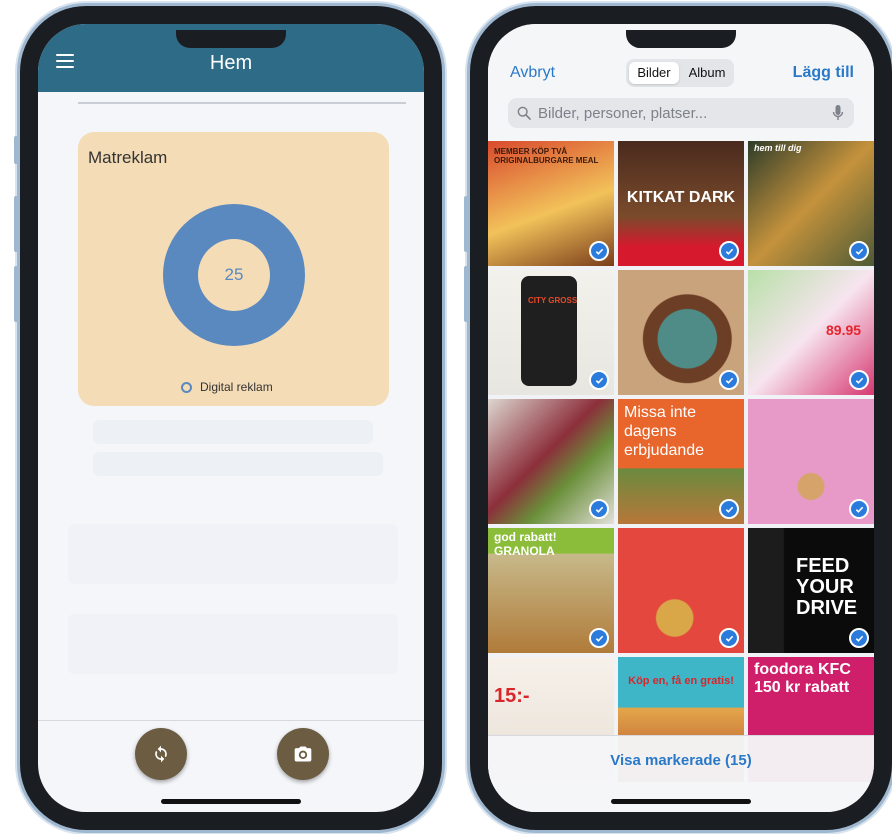 The width and height of the screenshot is (892, 834). I want to click on segment-album: Album, so click(707, 73).